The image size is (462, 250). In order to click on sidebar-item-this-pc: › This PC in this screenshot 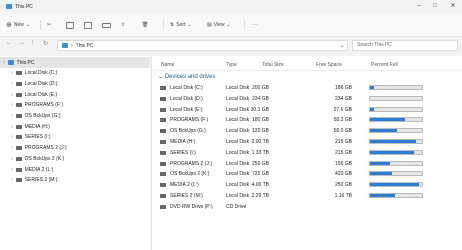, I will do `click(75, 62)`.